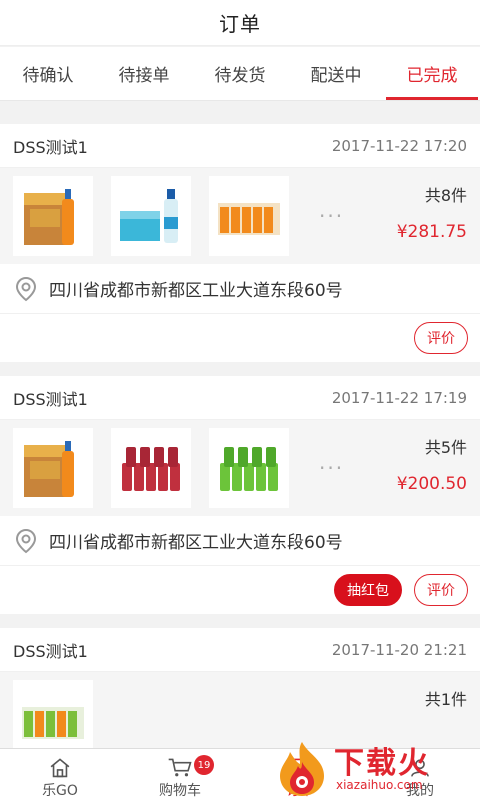 The image size is (480, 800). I want to click on order-status-tabs: 待确认 待接单 待发货 配送中 已完成, so click(240, 74).